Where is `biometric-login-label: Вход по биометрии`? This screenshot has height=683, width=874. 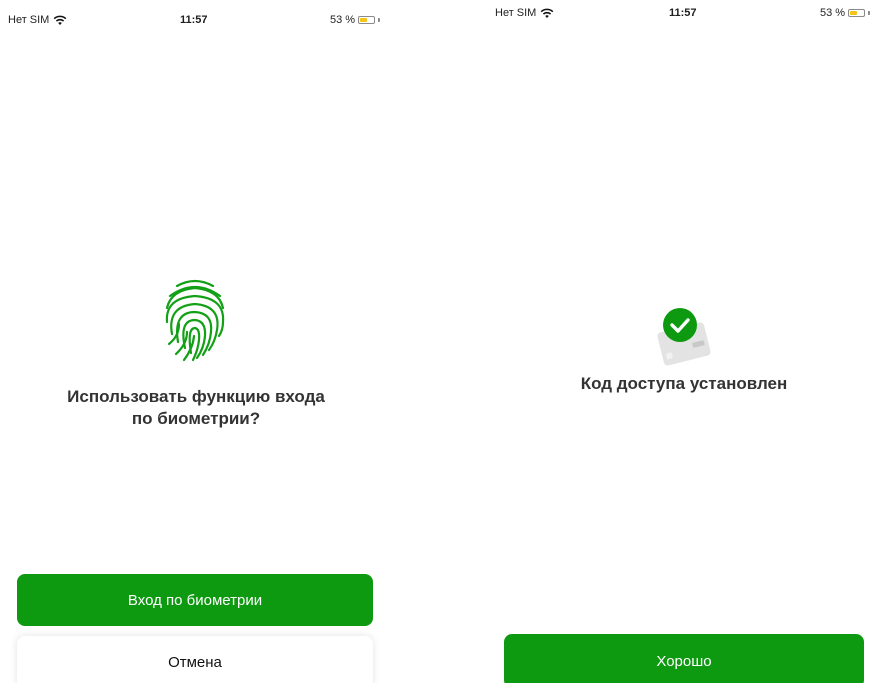
biometric-login-label: Вход по биометрии is located at coordinates (195, 600).